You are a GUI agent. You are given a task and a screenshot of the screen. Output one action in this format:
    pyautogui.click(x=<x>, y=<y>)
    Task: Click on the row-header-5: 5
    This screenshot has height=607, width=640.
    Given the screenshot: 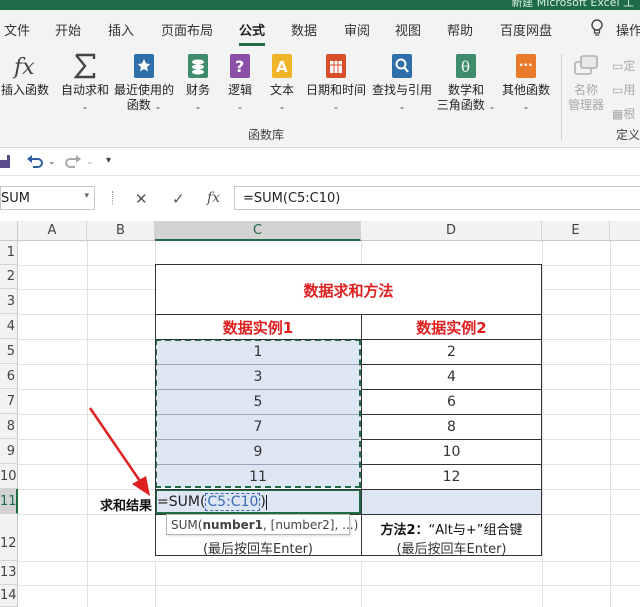 What is the action you would take?
    pyautogui.click(x=9, y=351)
    